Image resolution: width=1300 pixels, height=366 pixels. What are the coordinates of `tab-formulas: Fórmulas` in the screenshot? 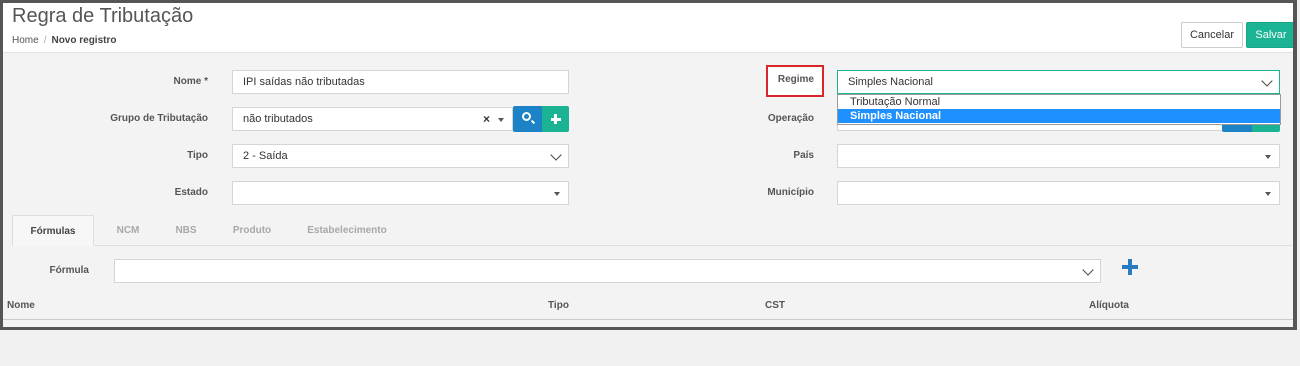 It's located at (53, 230).